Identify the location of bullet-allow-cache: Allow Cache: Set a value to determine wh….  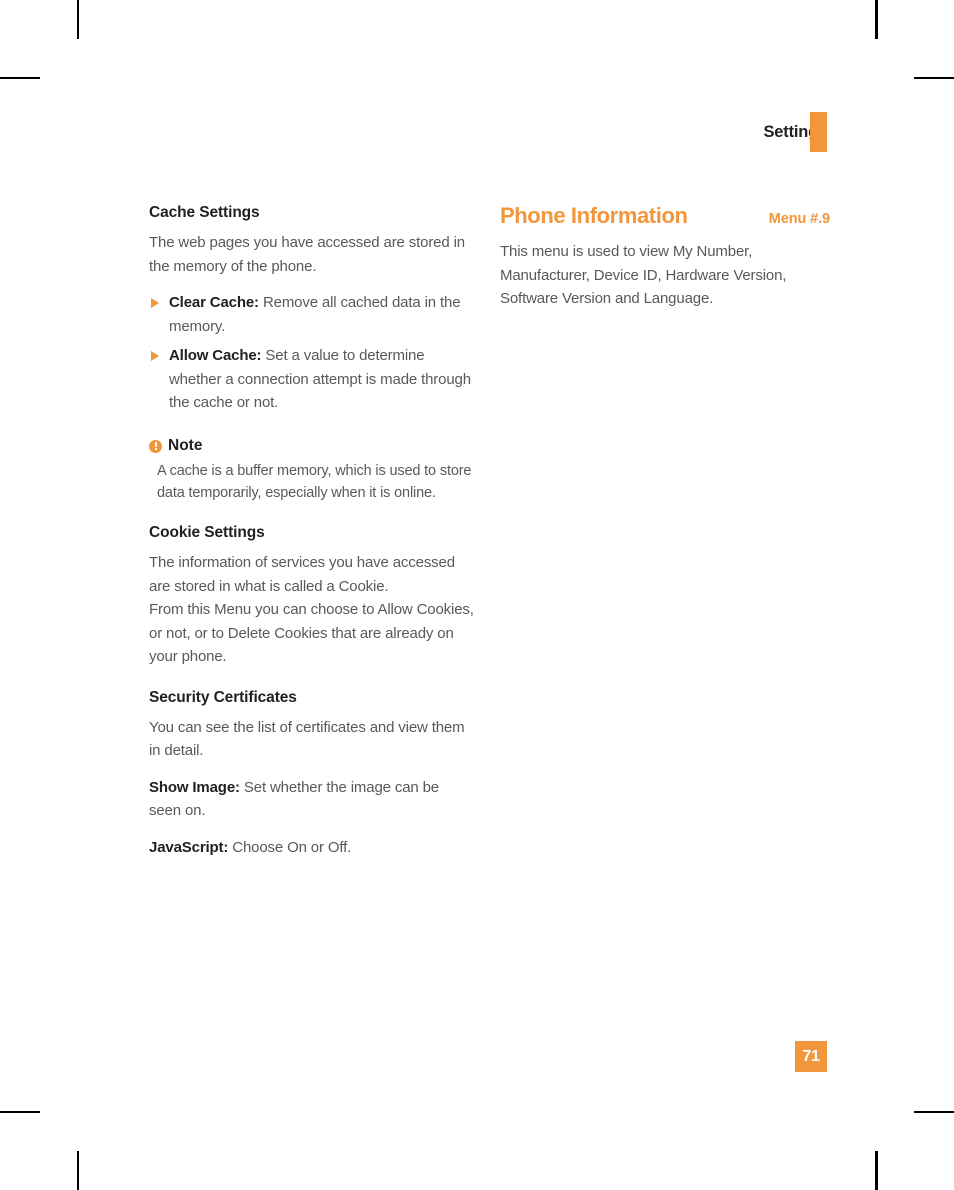
(311, 379).